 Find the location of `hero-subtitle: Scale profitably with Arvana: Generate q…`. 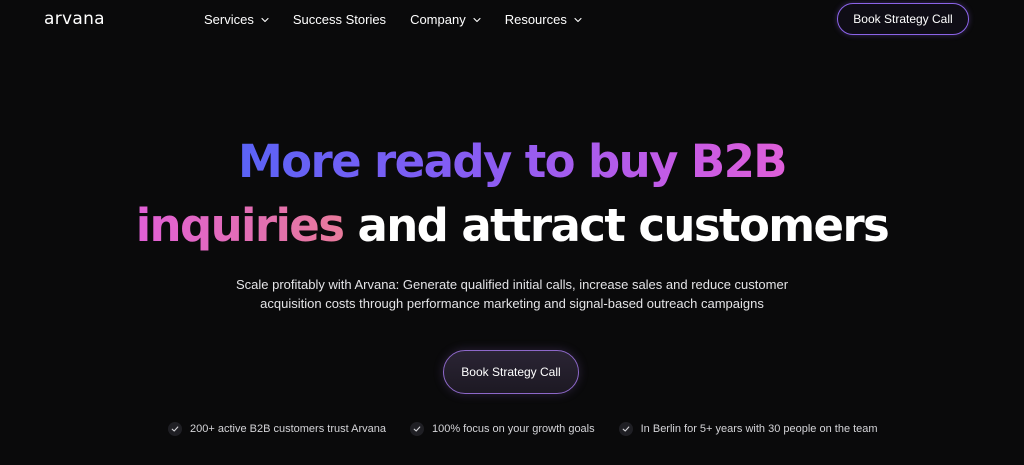

hero-subtitle: Scale profitably with Arvana: Generate q… is located at coordinates (512, 294).